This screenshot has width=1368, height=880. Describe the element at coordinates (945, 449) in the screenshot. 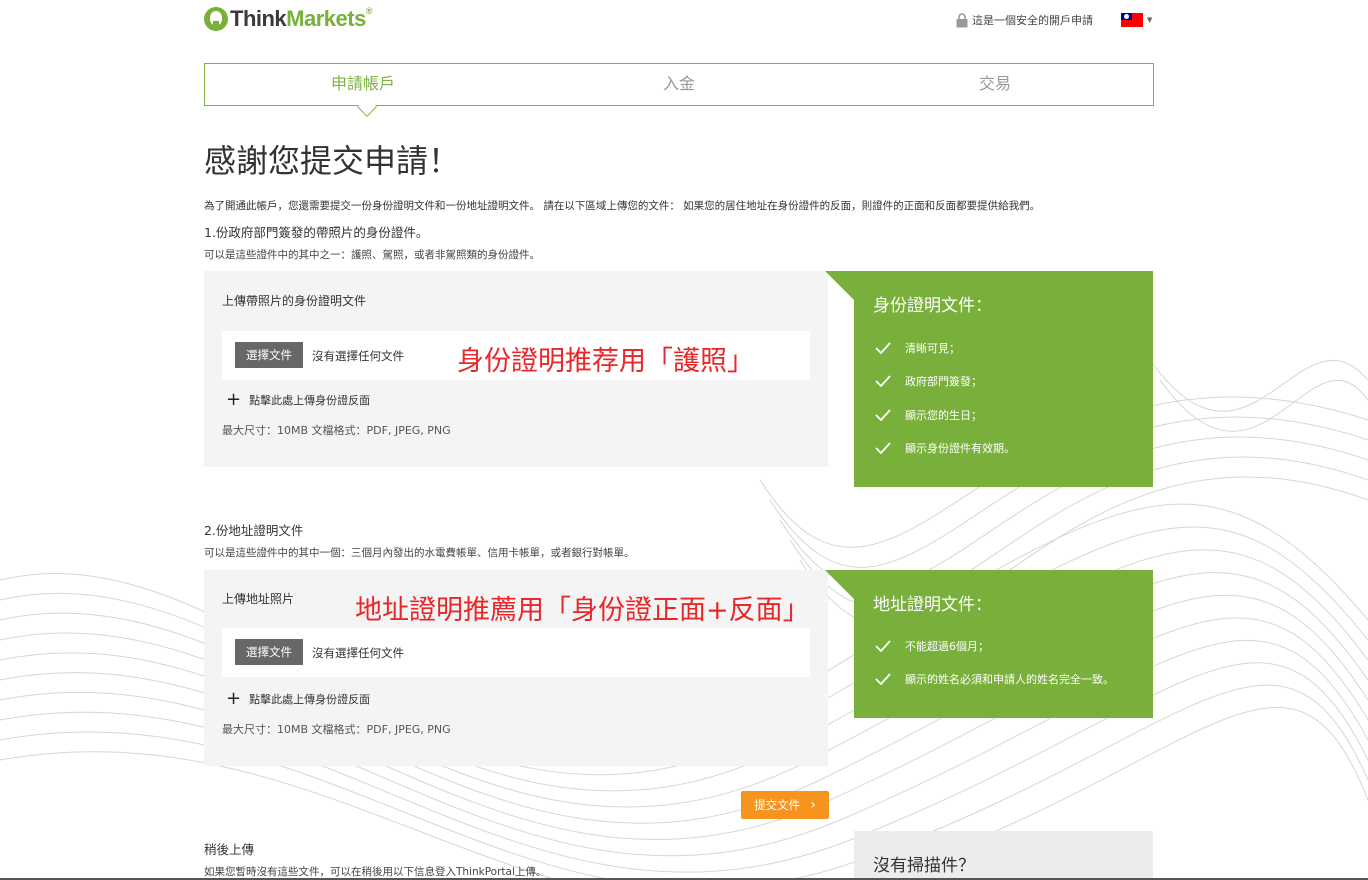

I see `list-item: 顯示身份證件有效期。` at that location.